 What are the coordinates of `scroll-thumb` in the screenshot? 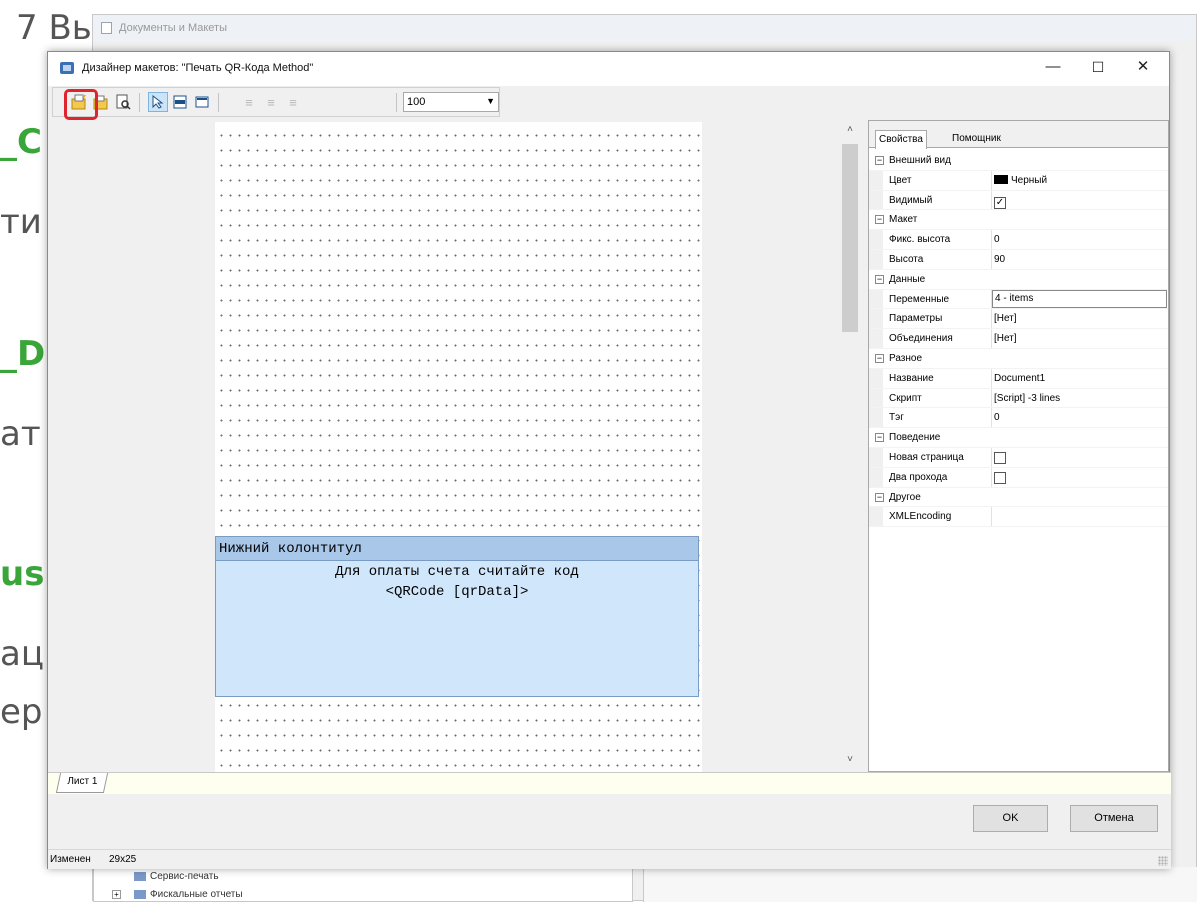 It's located at (850, 238).